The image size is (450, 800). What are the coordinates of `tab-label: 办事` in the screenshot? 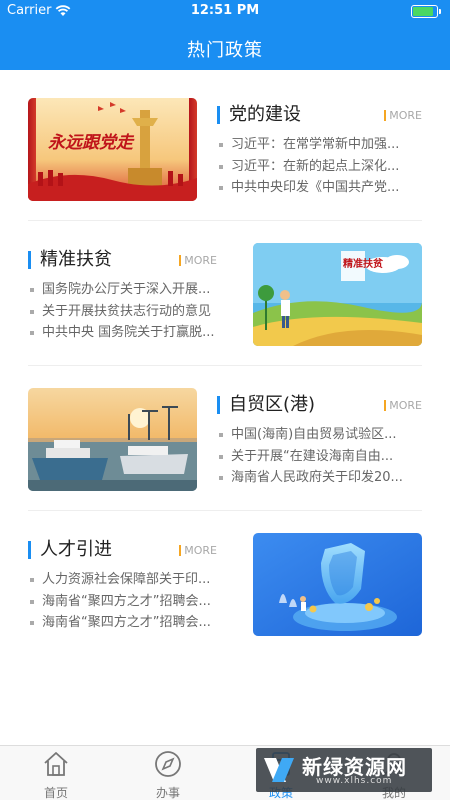 It's located at (167, 793).